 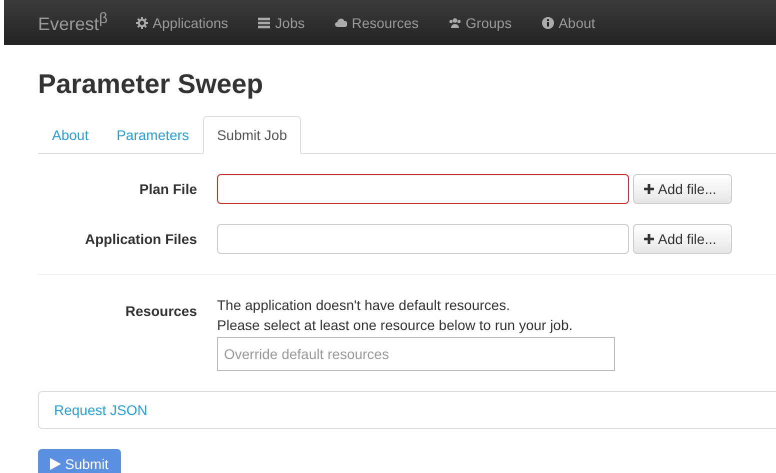 What do you see at coordinates (142, 22) in the screenshot?
I see `gear-icon` at bounding box center [142, 22].